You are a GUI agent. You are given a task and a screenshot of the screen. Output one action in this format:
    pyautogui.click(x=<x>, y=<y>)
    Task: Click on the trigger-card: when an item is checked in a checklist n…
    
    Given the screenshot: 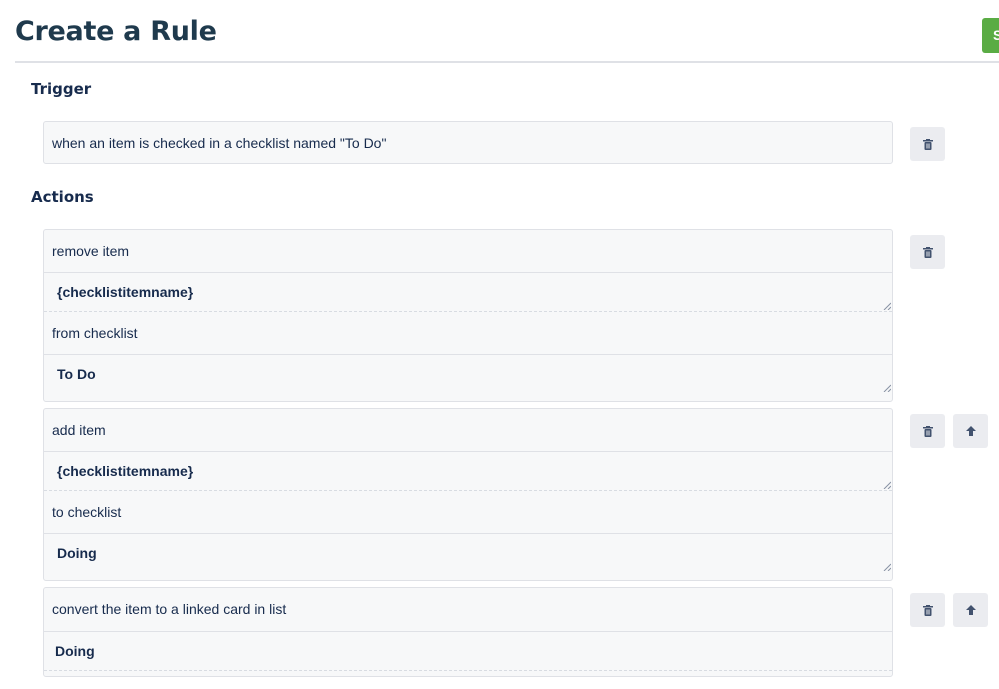 What is the action you would take?
    pyautogui.click(x=468, y=142)
    